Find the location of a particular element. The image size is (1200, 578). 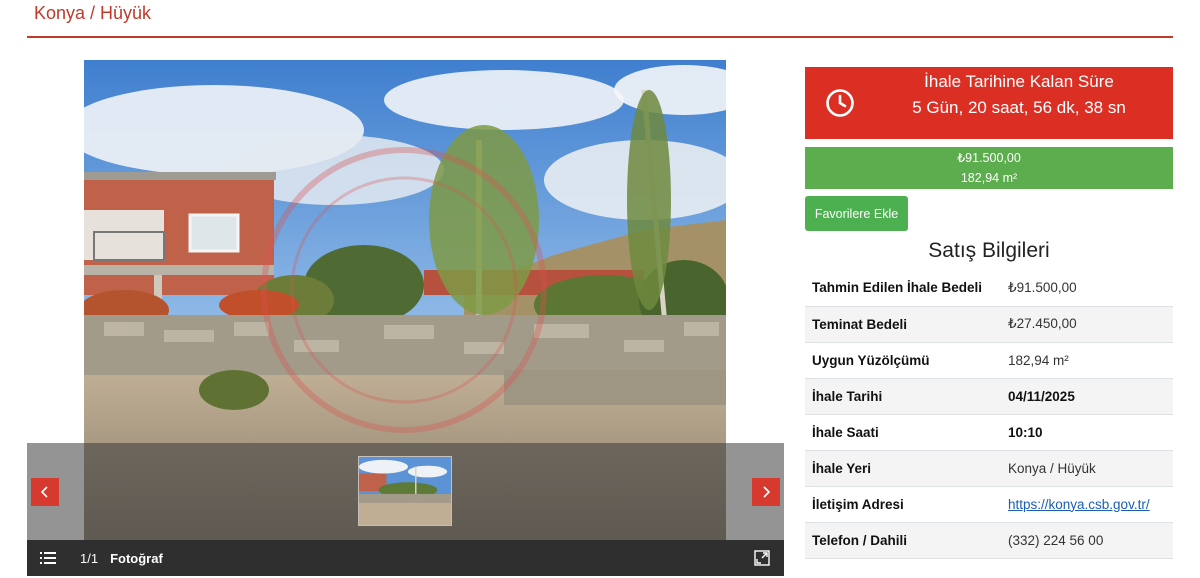

row-value: 182,94 m² is located at coordinates (1087, 360).